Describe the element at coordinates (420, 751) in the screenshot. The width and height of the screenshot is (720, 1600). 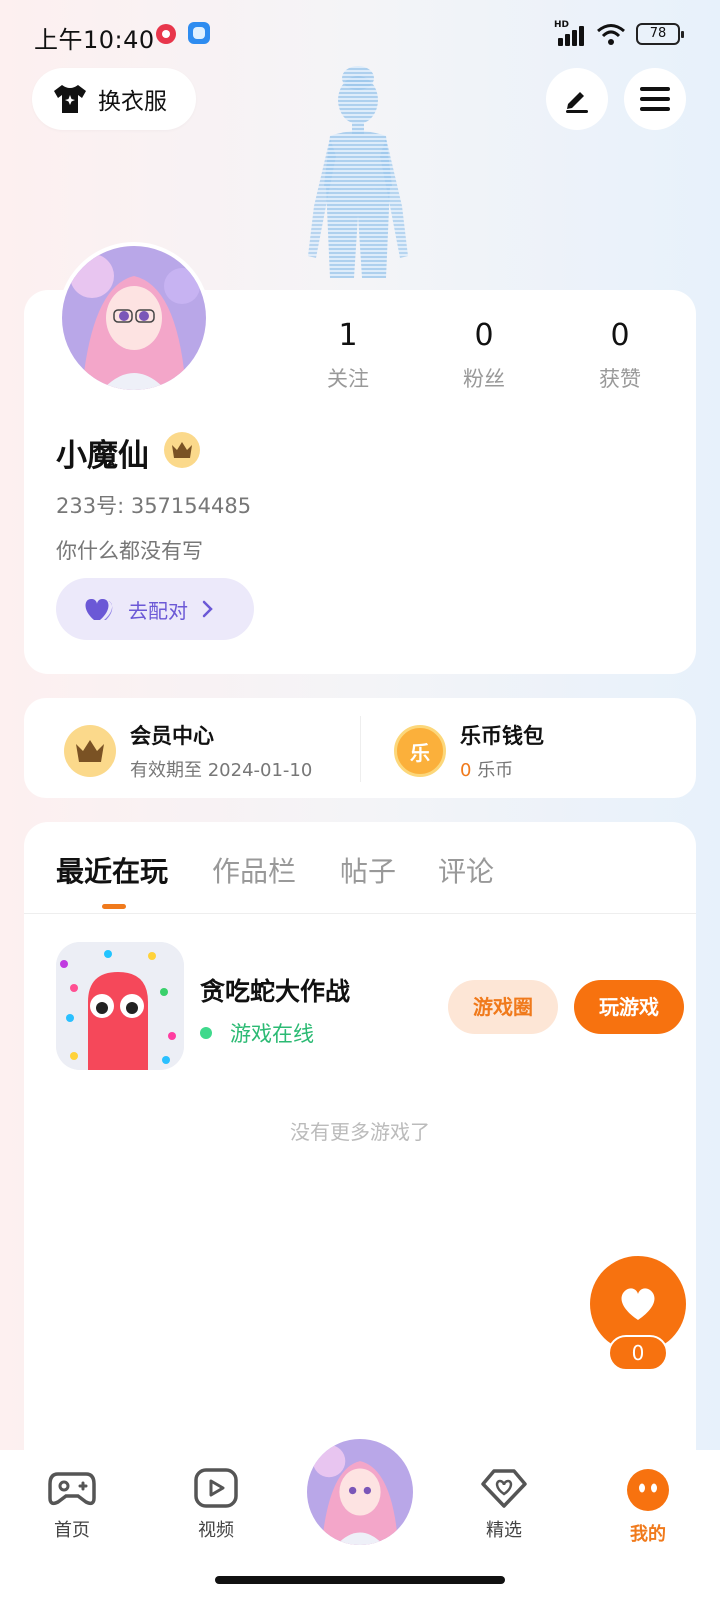
I see `coin-icon: 乐` at that location.